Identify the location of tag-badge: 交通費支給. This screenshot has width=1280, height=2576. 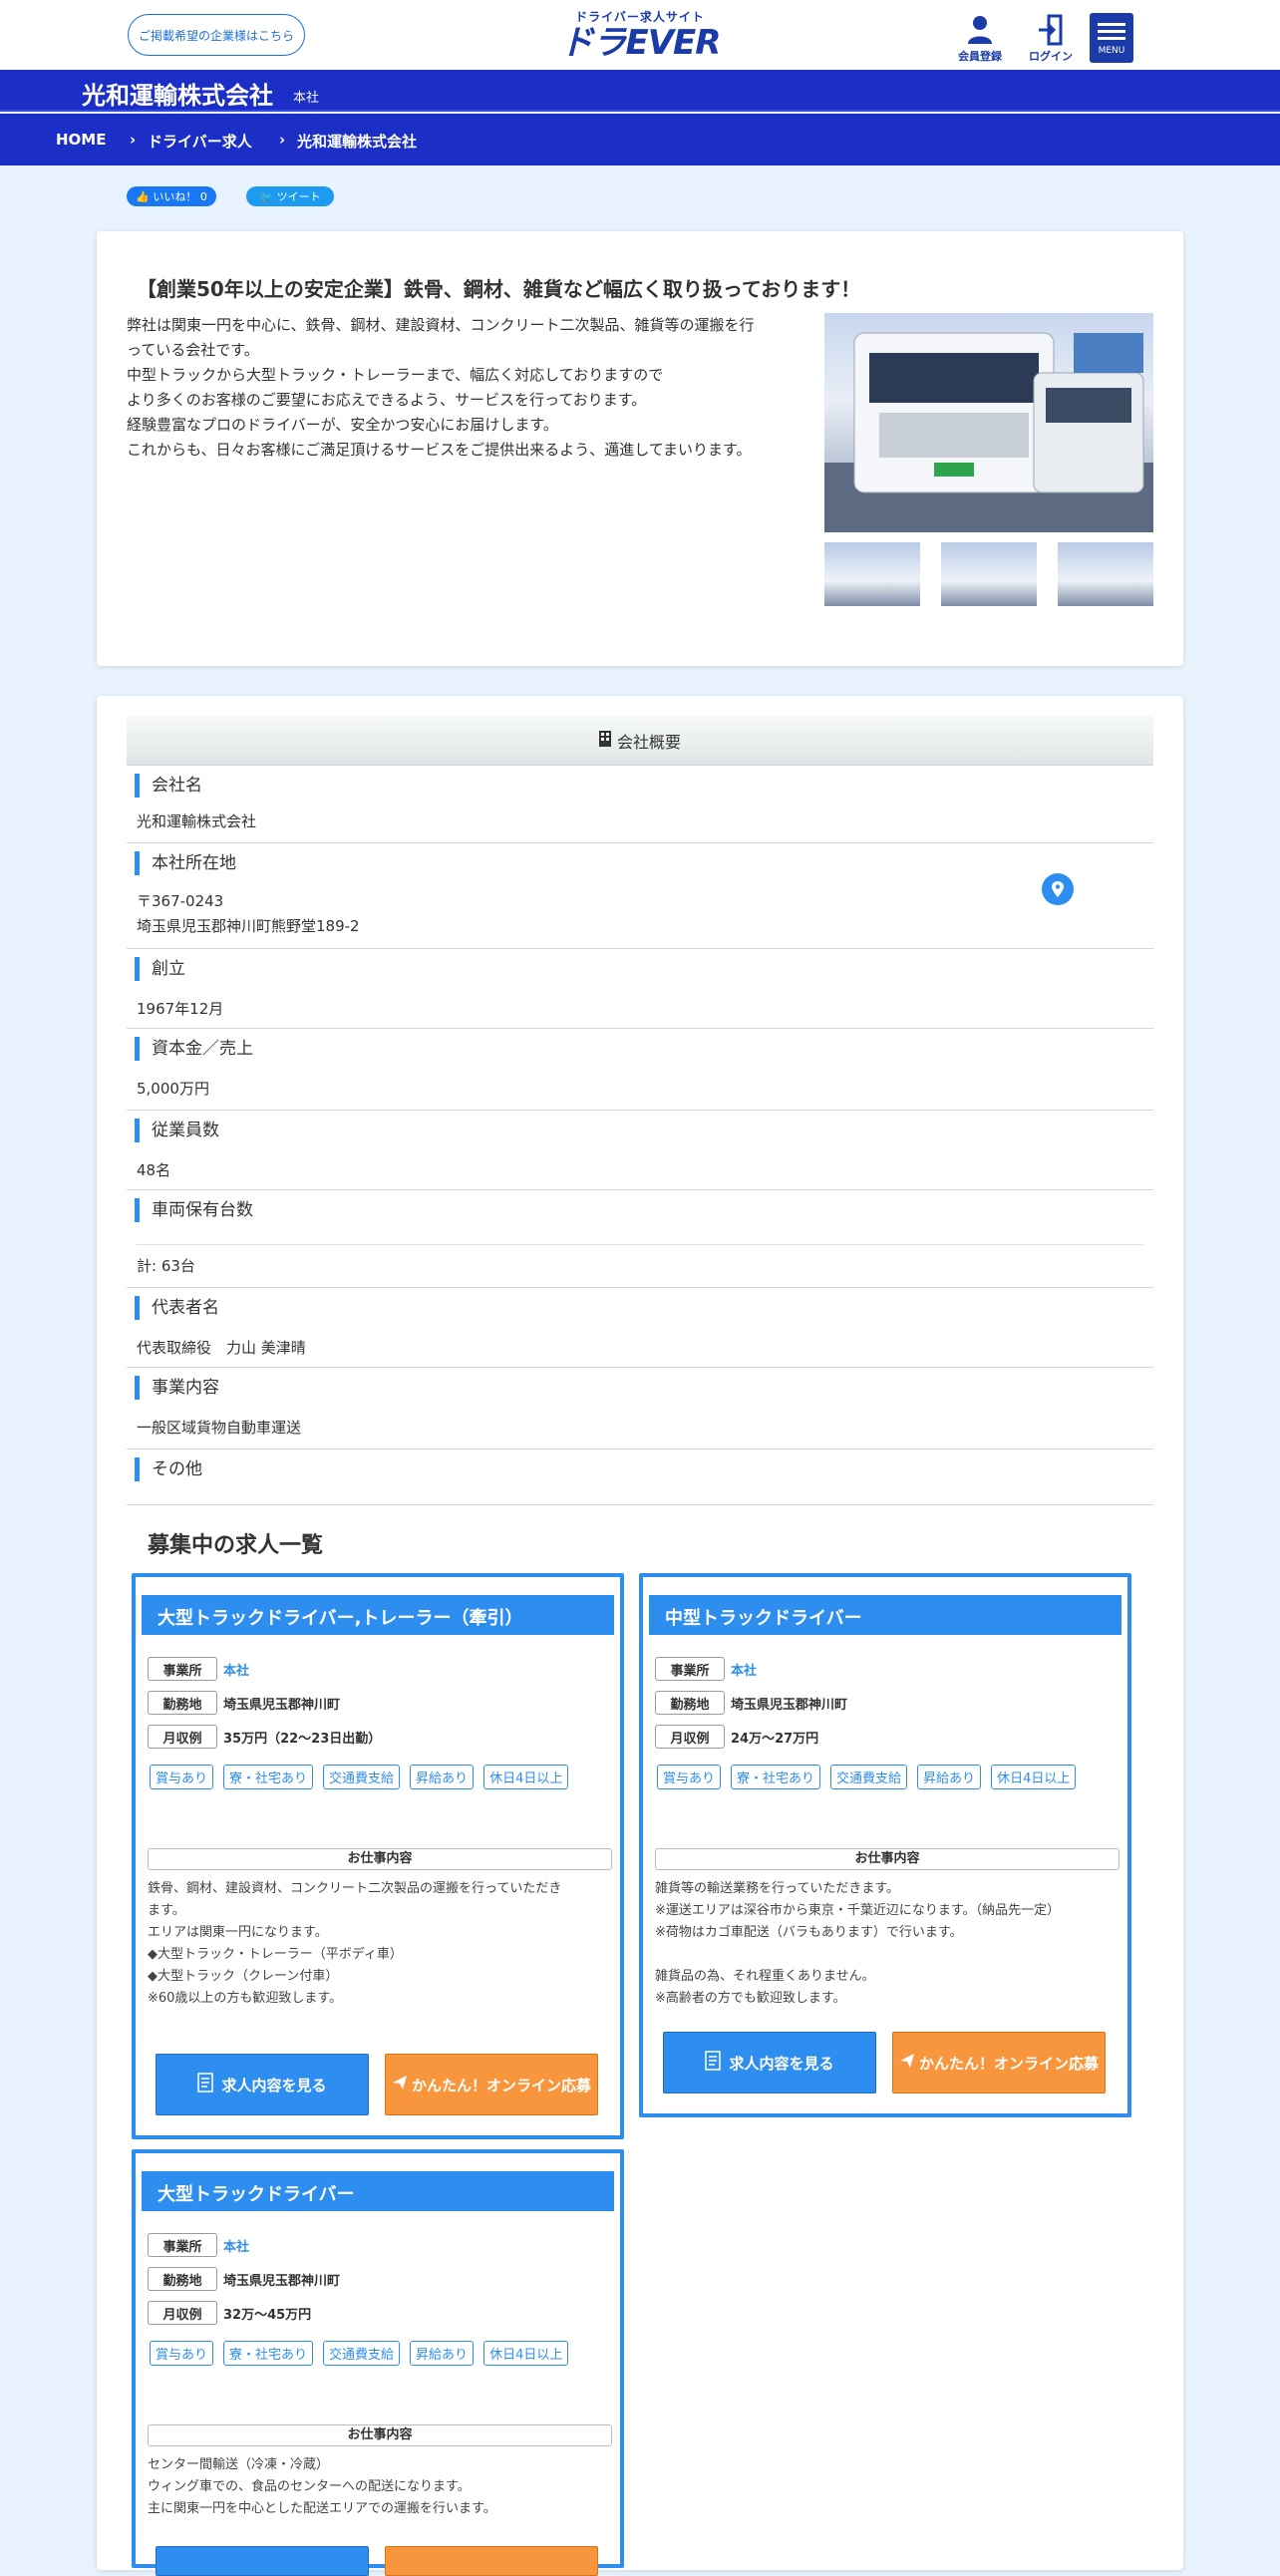
(362, 2353).